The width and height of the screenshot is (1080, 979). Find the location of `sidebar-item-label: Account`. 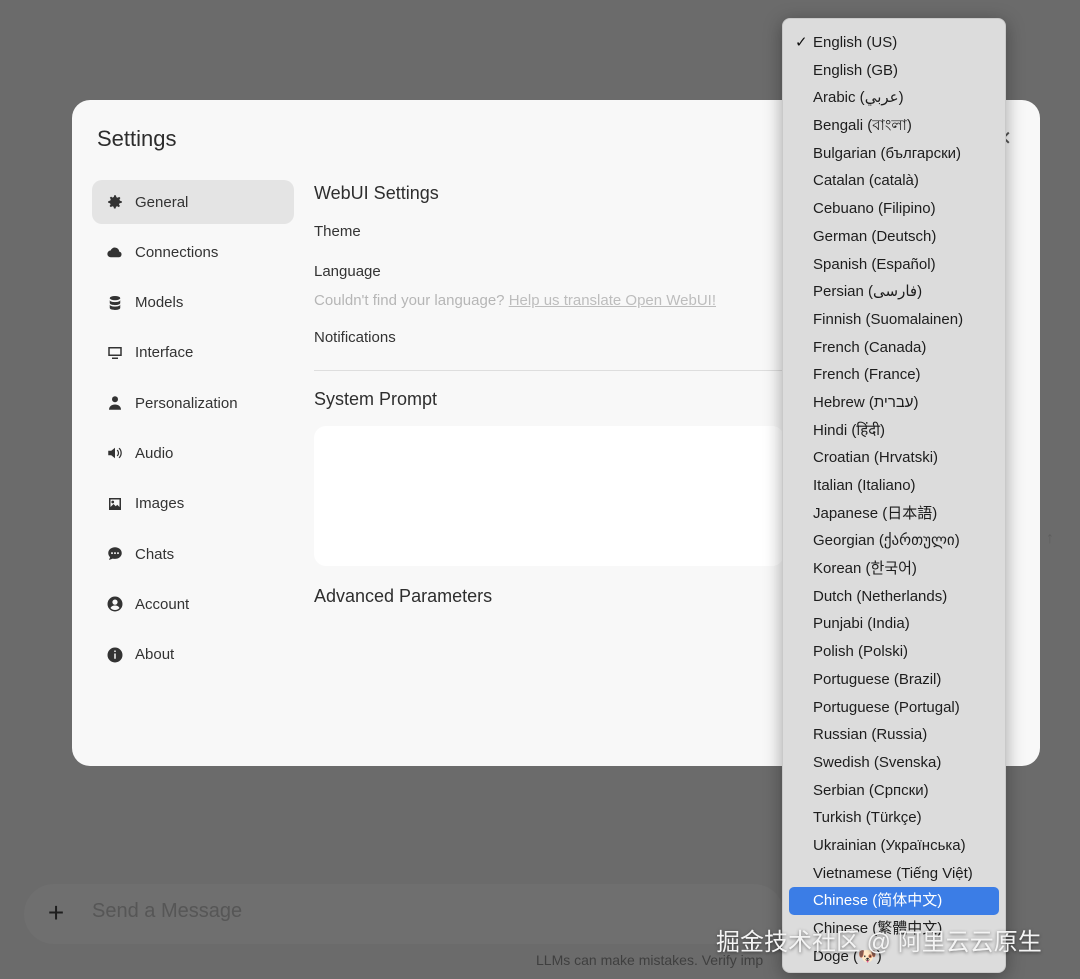

sidebar-item-label: Account is located at coordinates (162, 604).